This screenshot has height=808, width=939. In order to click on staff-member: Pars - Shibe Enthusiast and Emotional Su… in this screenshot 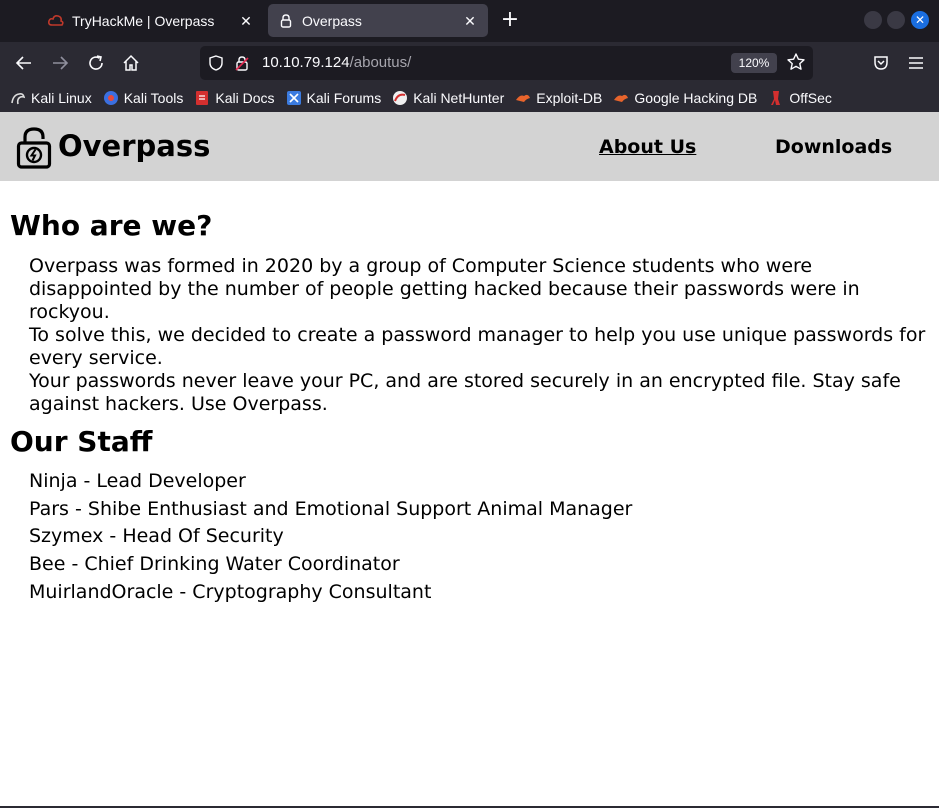, I will do `click(331, 508)`.